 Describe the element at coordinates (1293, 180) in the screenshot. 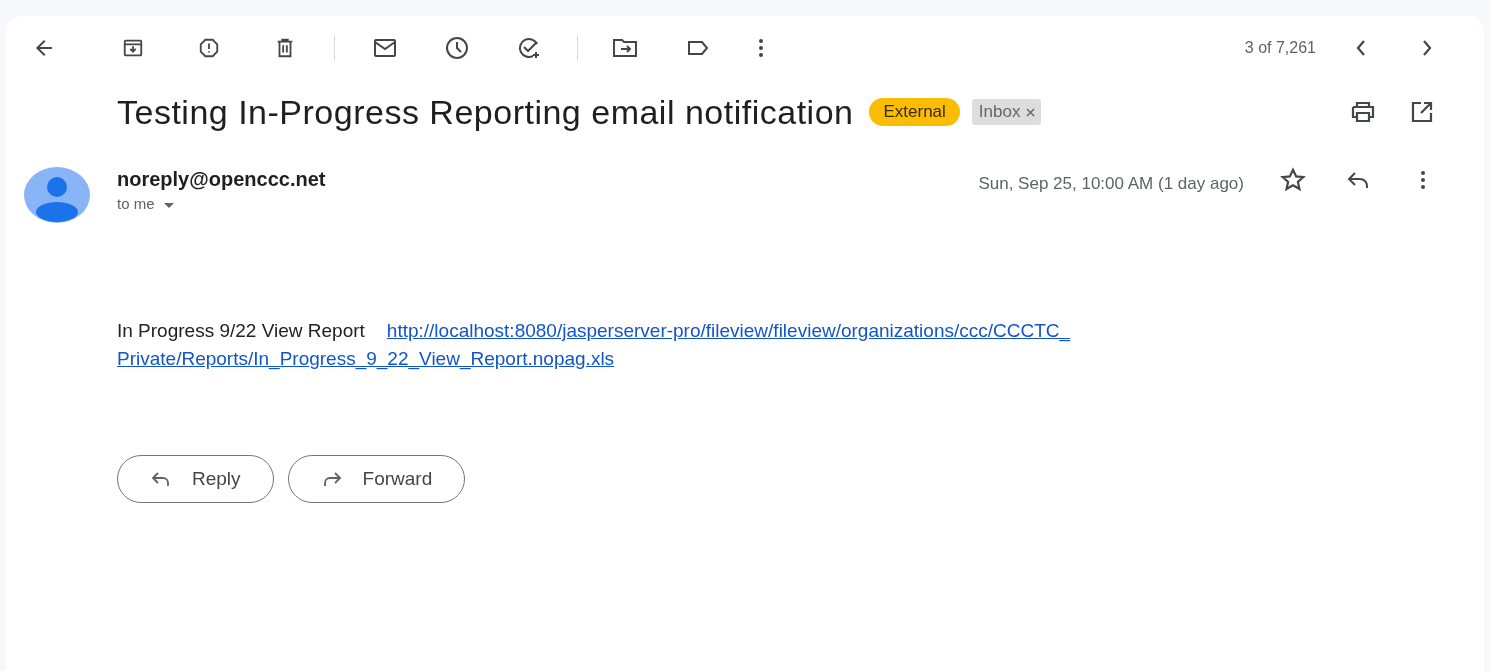

I see `star-icon` at that location.